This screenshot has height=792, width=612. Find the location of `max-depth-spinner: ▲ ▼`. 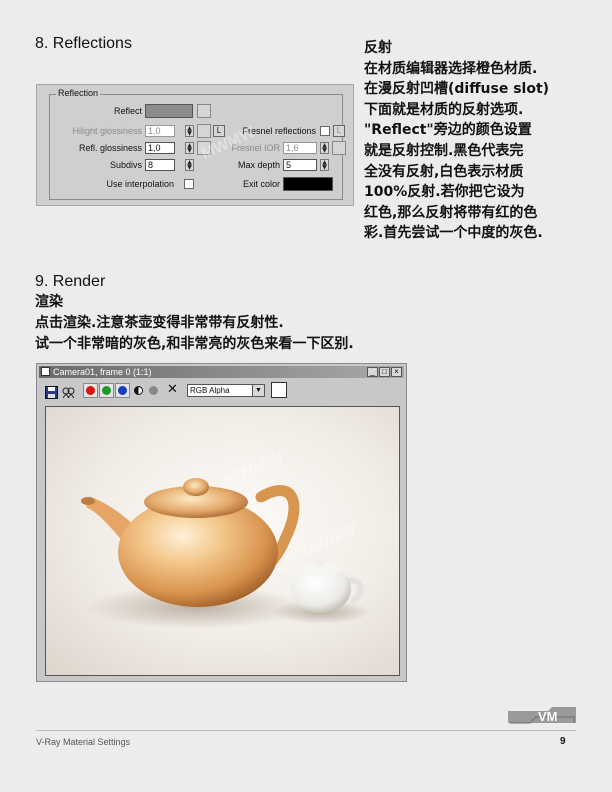

max-depth-spinner: ▲ ▼ is located at coordinates (324, 165).